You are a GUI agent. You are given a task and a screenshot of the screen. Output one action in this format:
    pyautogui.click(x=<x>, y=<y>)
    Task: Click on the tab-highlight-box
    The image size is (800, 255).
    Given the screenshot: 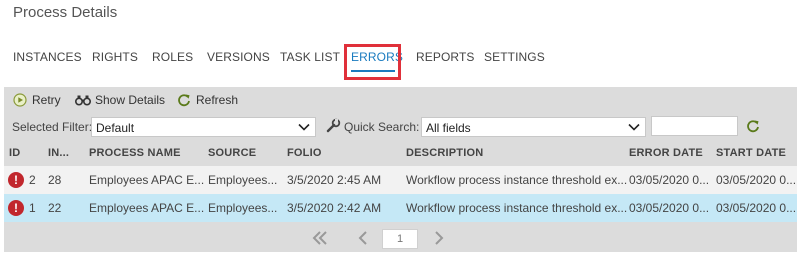 What is the action you would take?
    pyautogui.click(x=372, y=62)
    